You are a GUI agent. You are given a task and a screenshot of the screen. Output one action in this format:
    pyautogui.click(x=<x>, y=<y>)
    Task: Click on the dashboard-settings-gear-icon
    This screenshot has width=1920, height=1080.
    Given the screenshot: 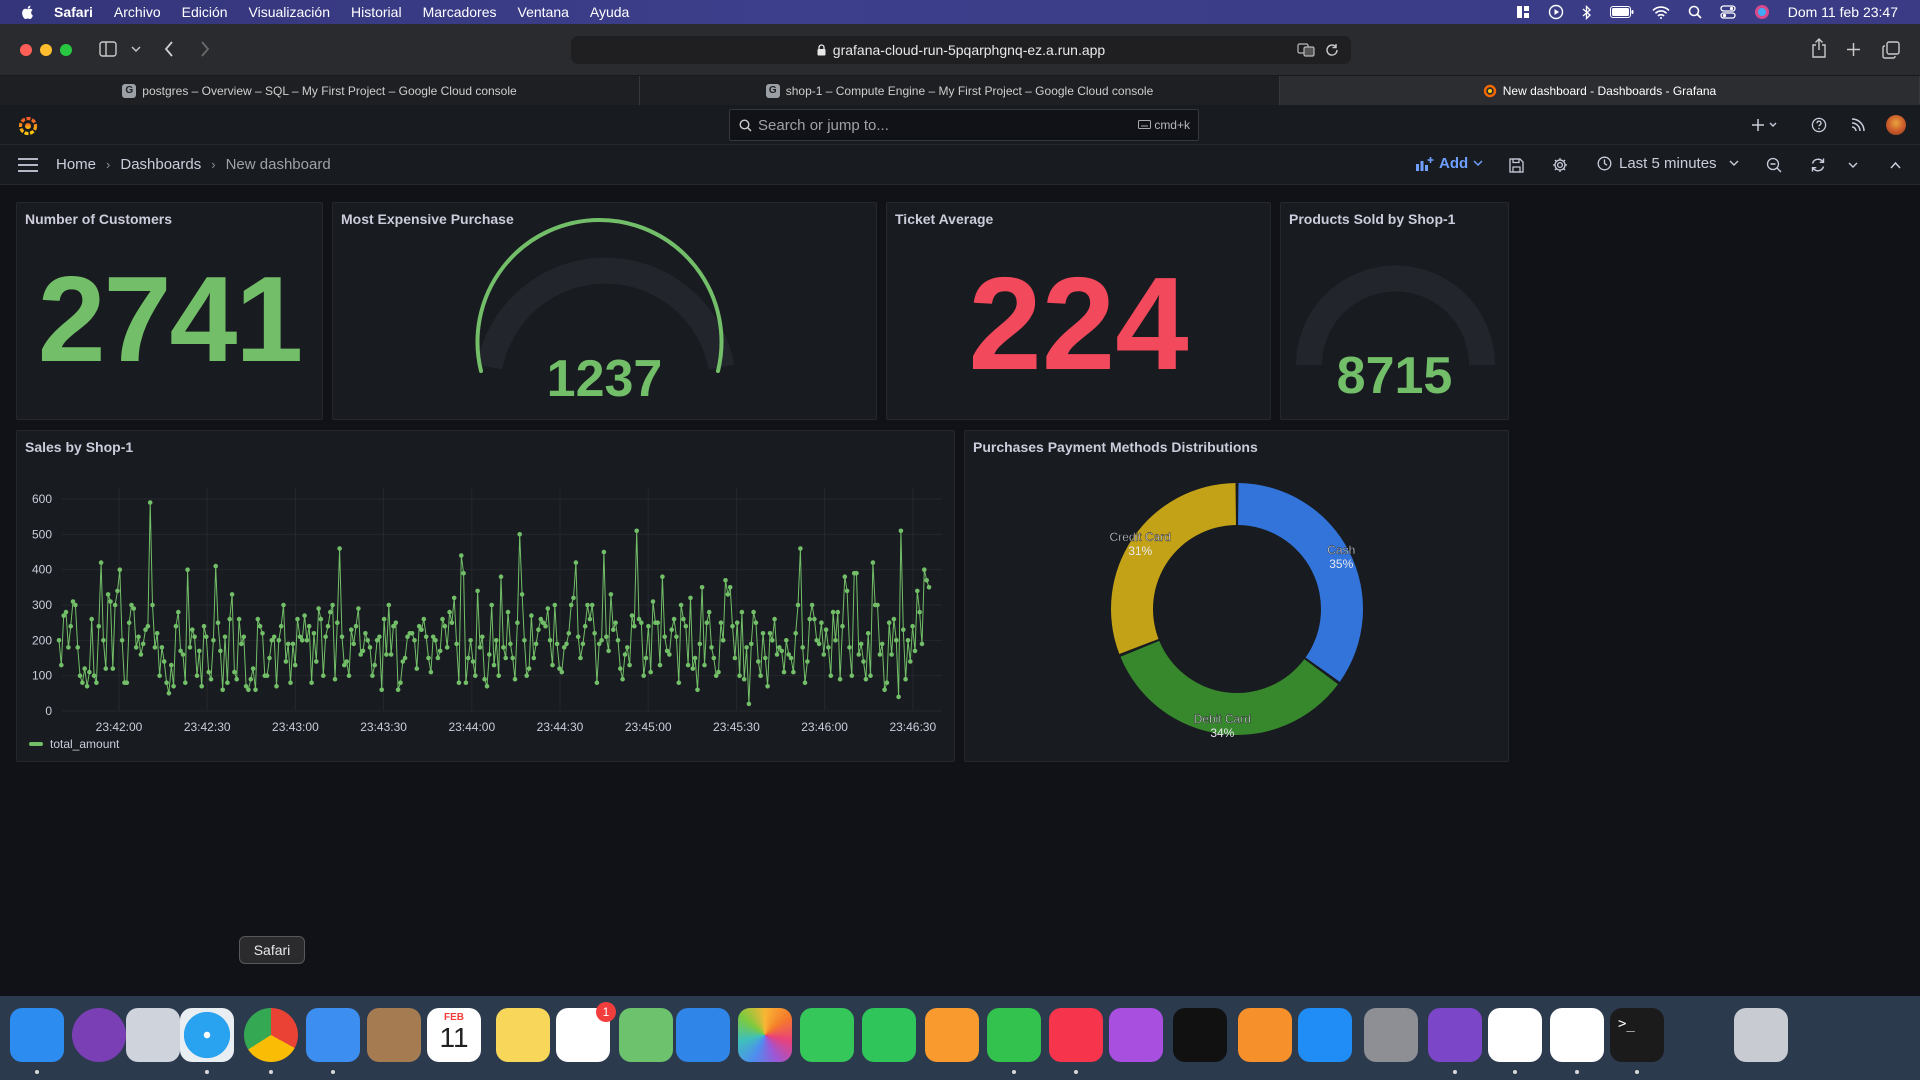 What is the action you would take?
    pyautogui.click(x=1560, y=165)
    